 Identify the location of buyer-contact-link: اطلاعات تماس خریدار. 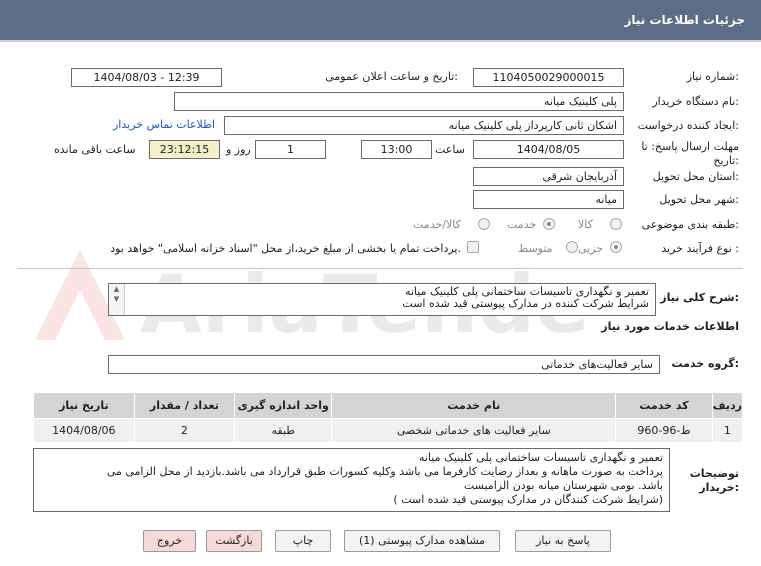
(164, 124).